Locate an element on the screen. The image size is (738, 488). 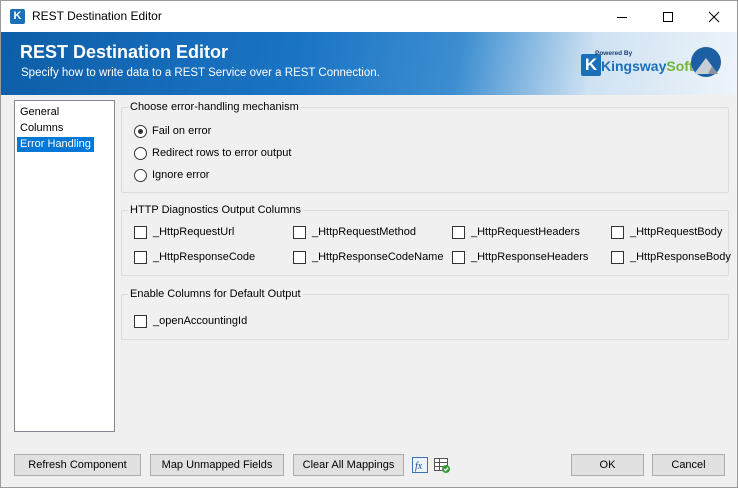
fail-on-error-radio is located at coordinates (140, 131).